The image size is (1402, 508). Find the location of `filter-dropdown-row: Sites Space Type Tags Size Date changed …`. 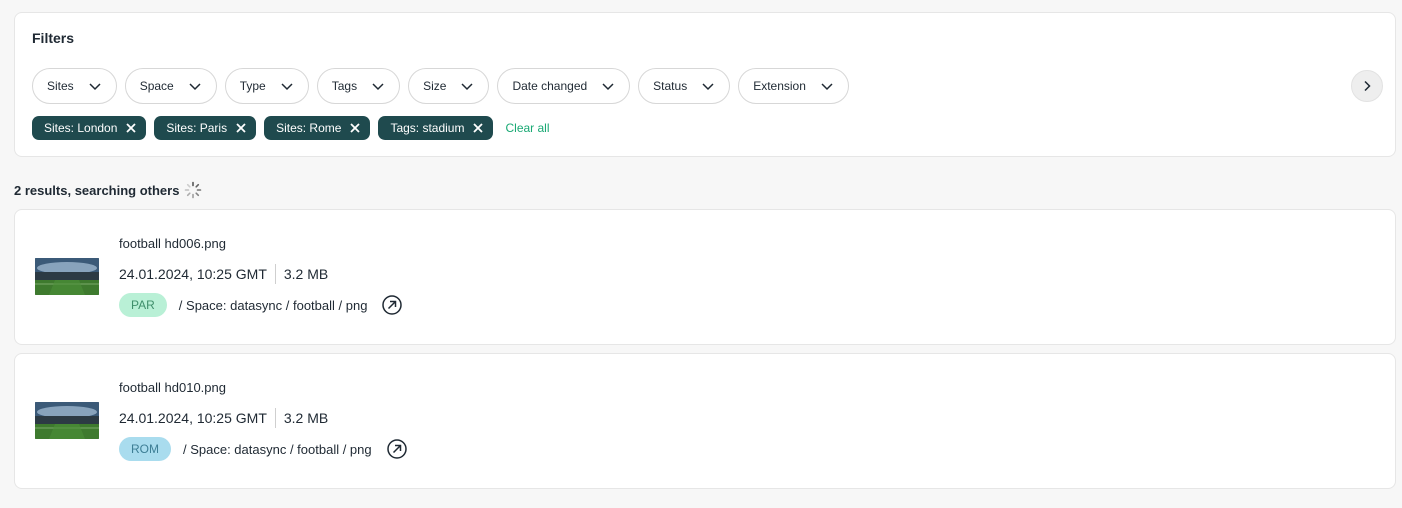

filter-dropdown-row: Sites Space Type Tags Size Date changed … is located at coordinates (440, 86).